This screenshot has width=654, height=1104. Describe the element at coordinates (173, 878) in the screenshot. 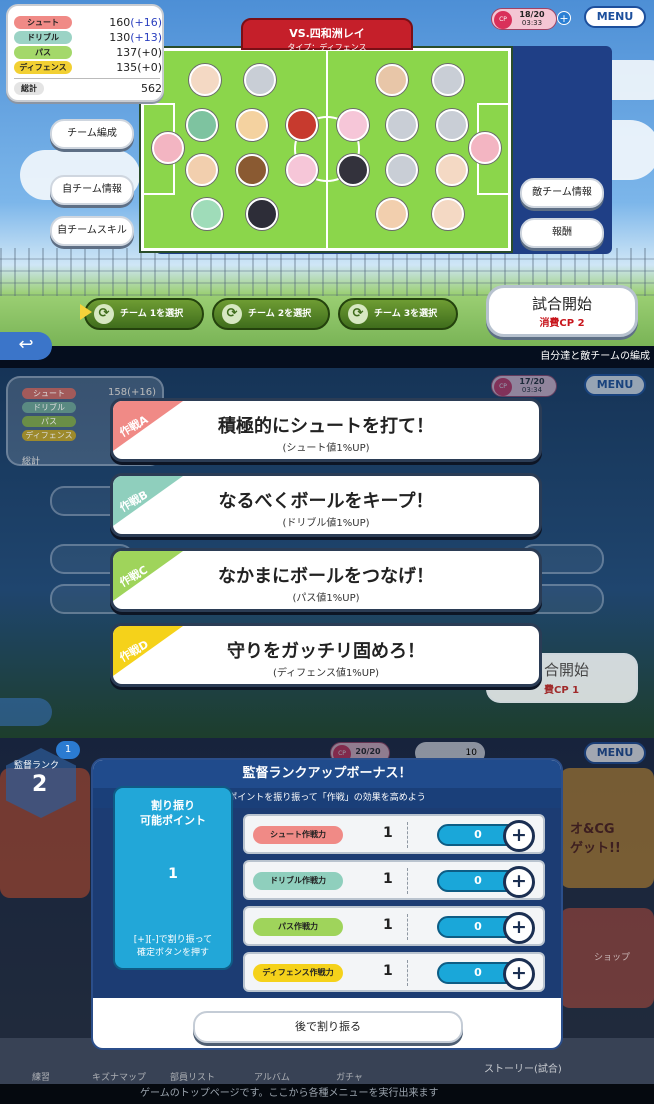

I see `available-points-box: 割り振り 可能ポイント 1 [+][-]で割り振って 確定ボタンを押す` at that location.